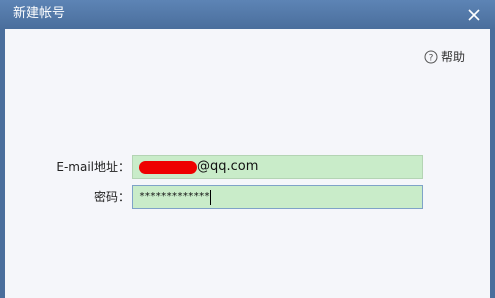 The width and height of the screenshot is (495, 298). Describe the element at coordinates (277, 197) in the screenshot. I see `password-field: *************` at that location.